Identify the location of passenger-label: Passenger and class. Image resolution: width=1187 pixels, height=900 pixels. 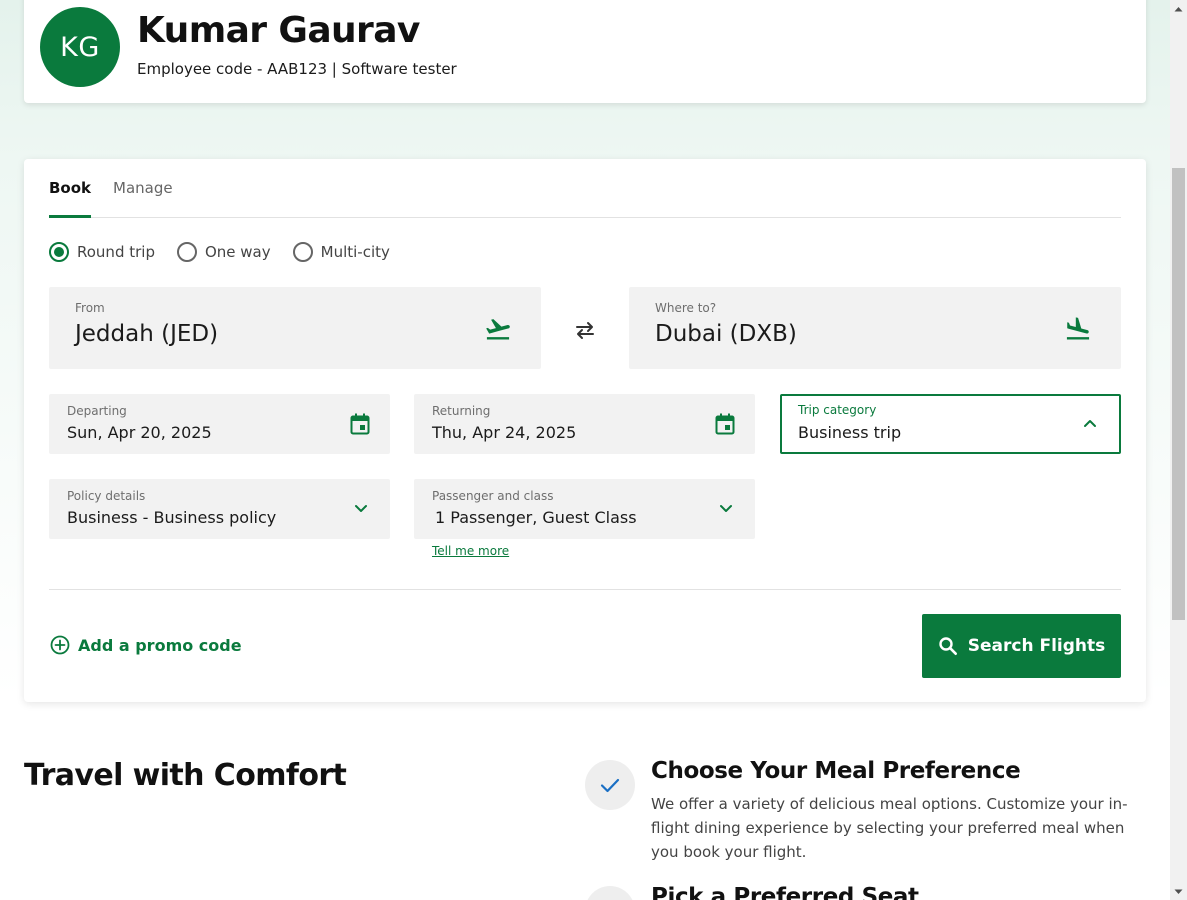
(493, 496).